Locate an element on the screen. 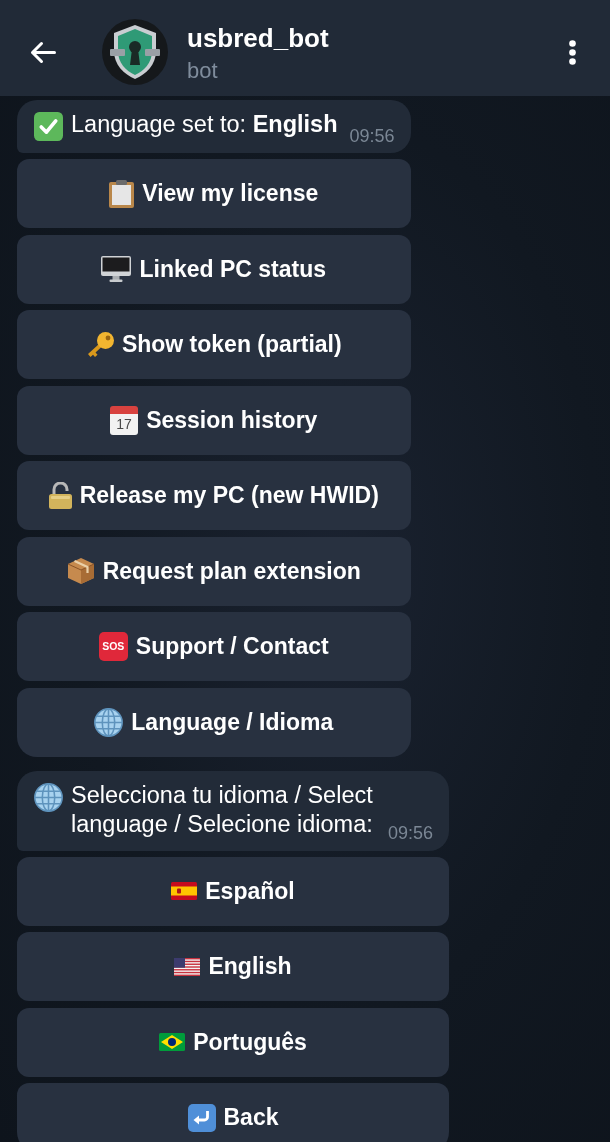 The height and width of the screenshot is (1142, 610). message-text: Selecciona tu idioma / Select language / Selecione idioma: is located at coordinates (222, 809).